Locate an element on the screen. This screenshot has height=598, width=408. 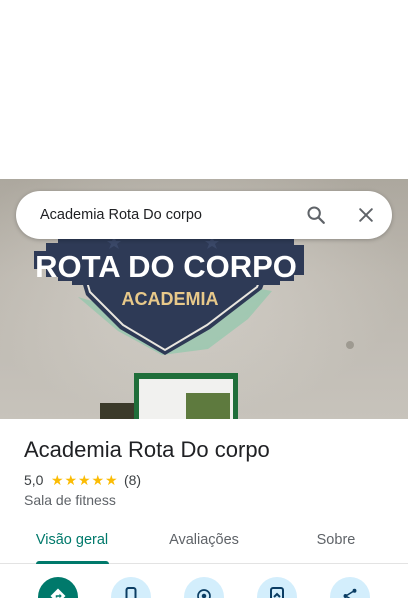
search-bar: Academia Rota Do corpo is located at coordinates (204, 215).